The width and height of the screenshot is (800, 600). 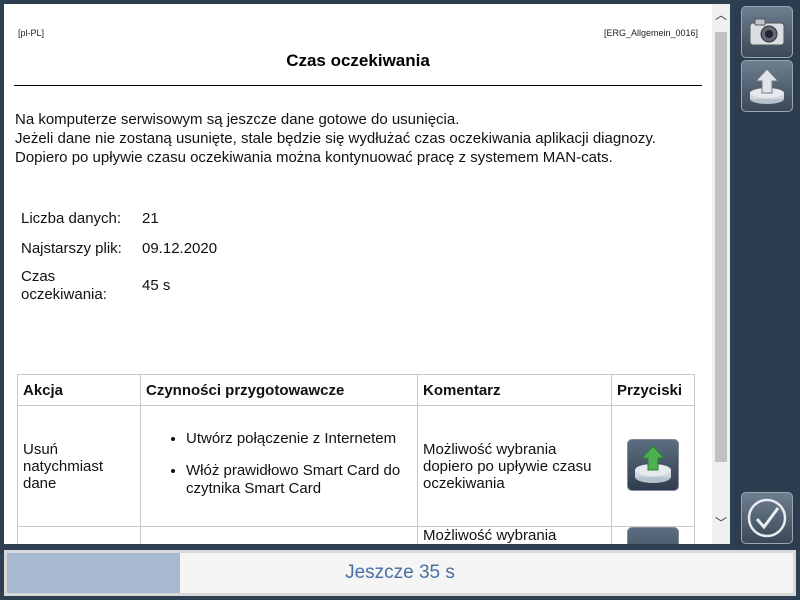 I want to click on action-cell, so click(x=79, y=535).